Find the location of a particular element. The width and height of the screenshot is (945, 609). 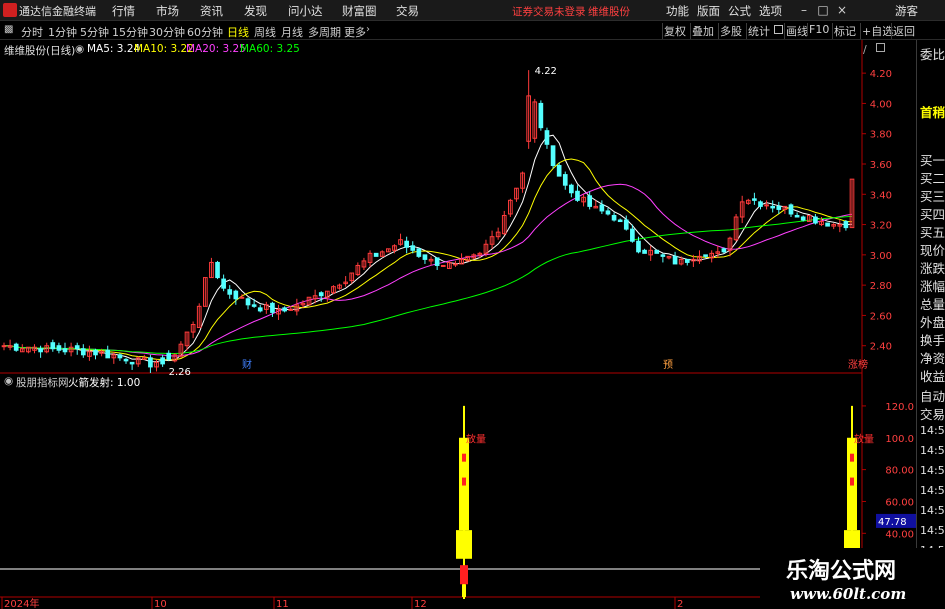

btn-back: 返回 is located at coordinates (903, 31).